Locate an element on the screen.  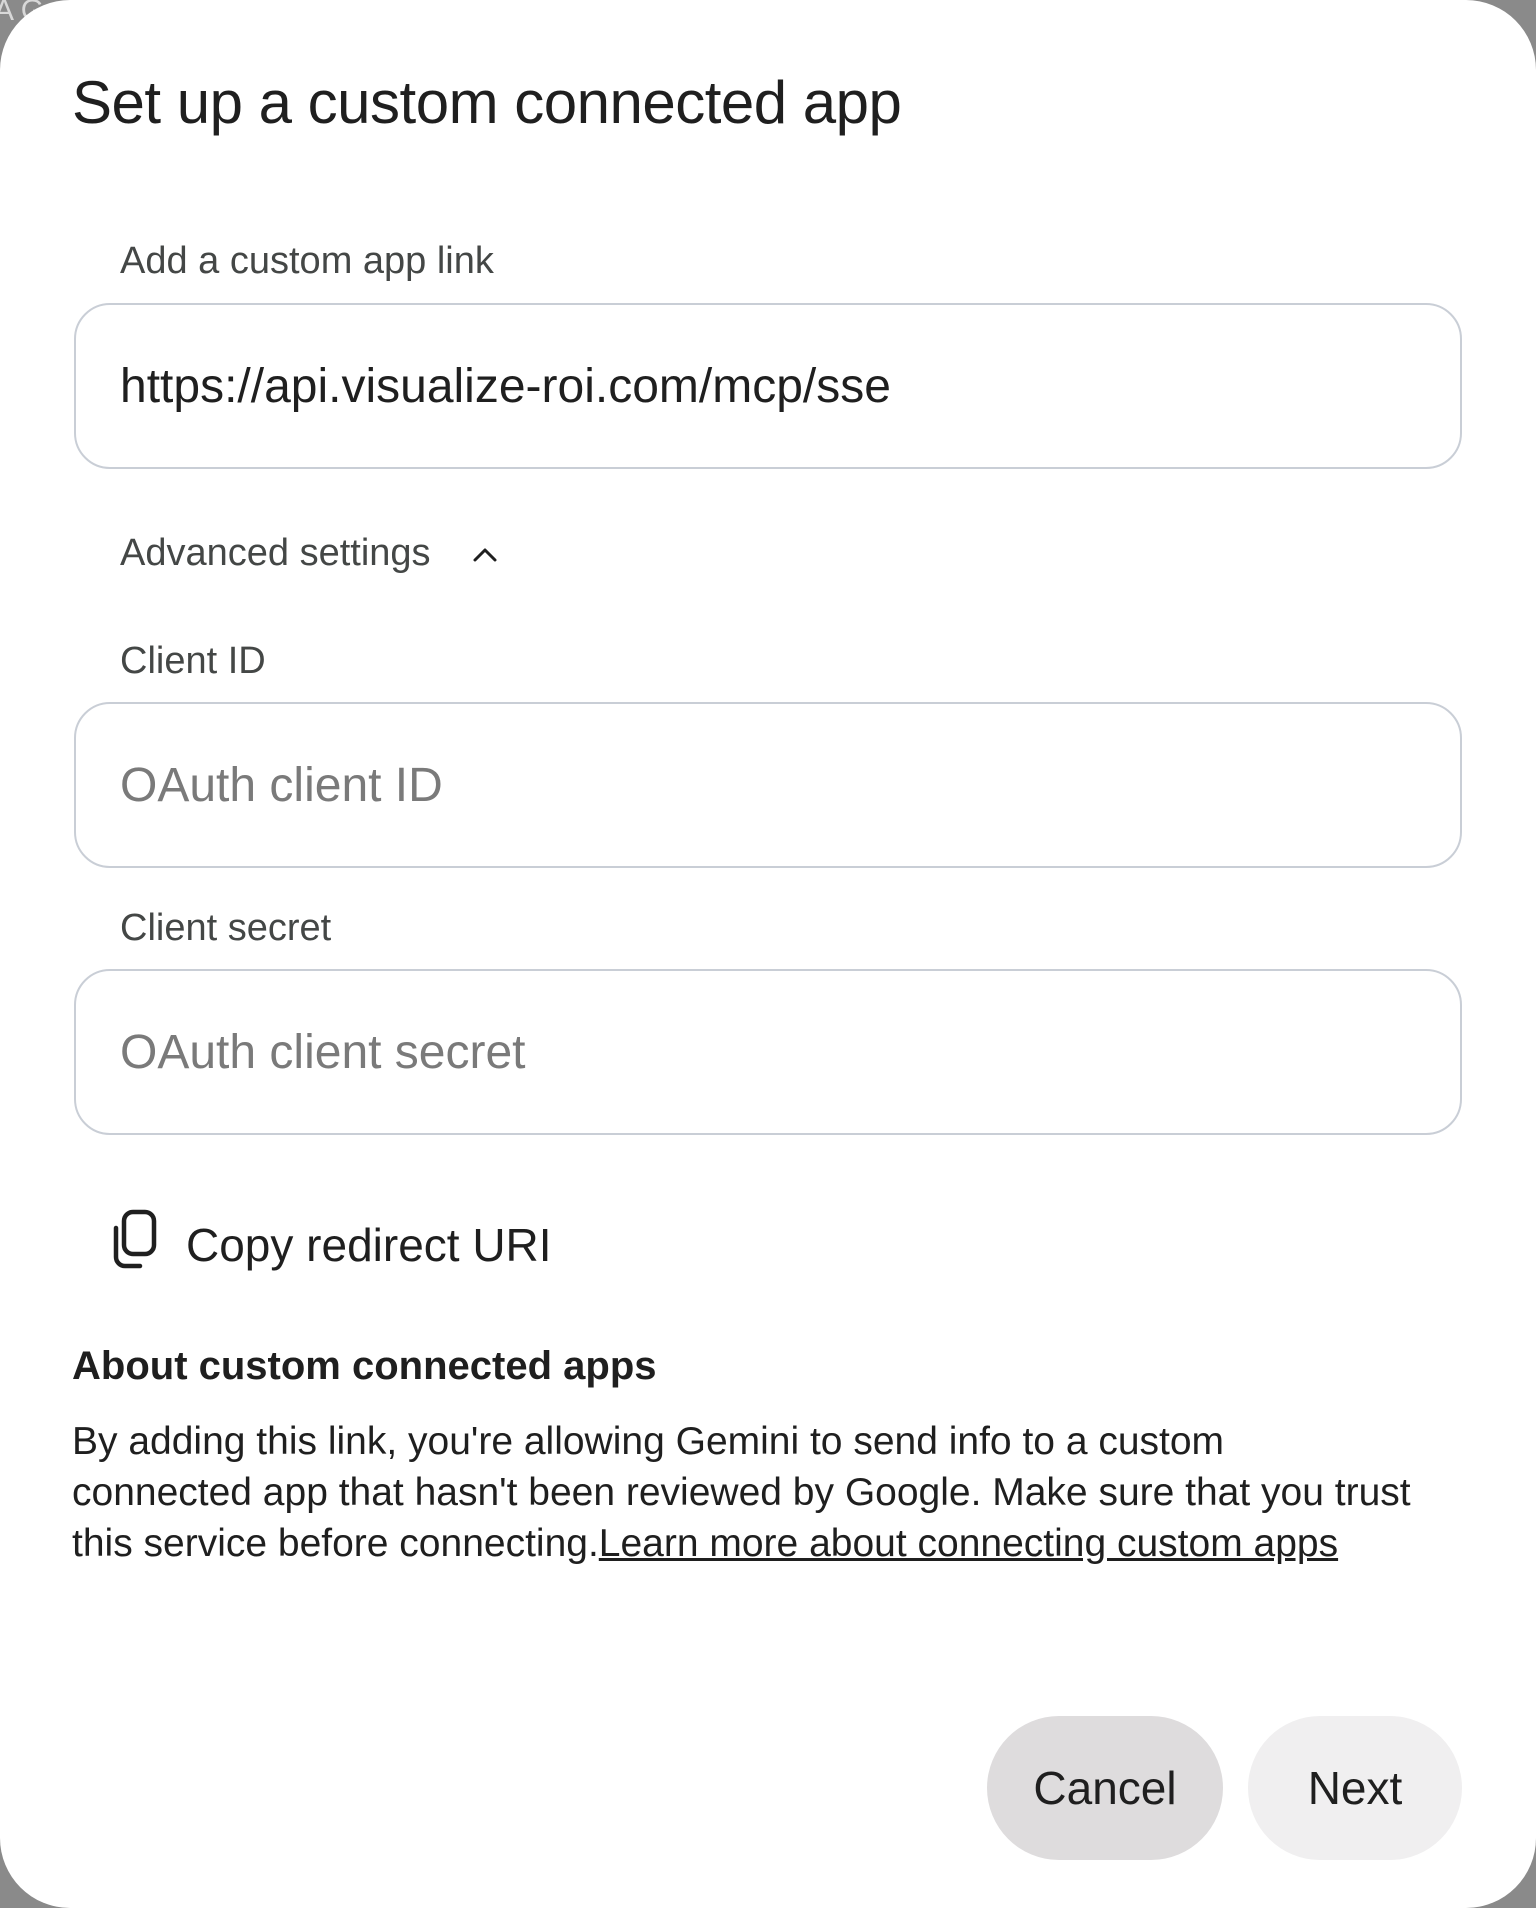
app-link-field is located at coordinates (768, 386).